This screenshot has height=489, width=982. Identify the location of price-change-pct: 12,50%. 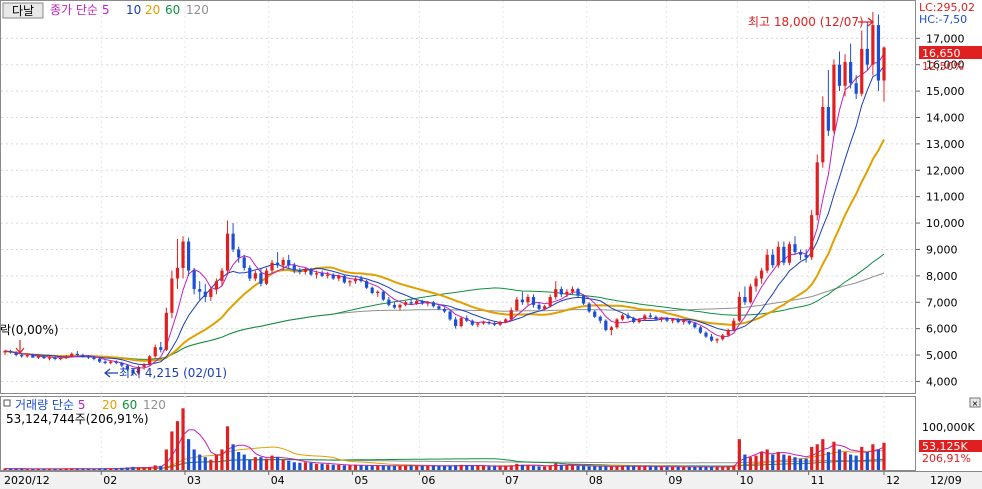
(943, 66).